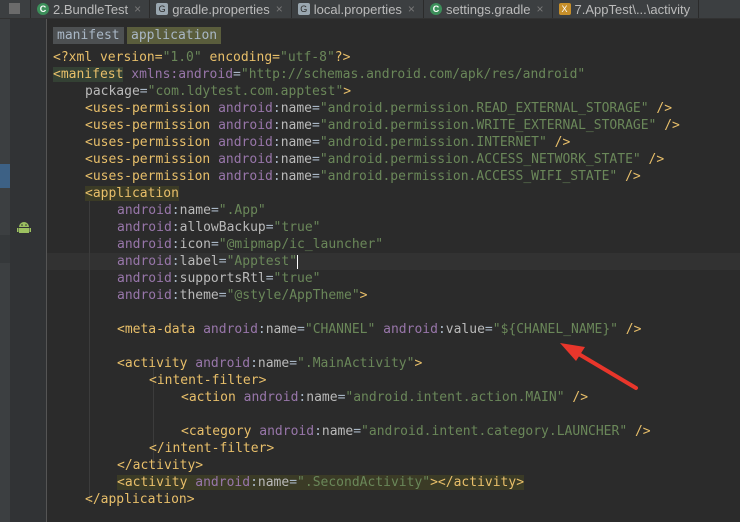 The image size is (740, 522). What do you see at coordinates (140, 499) in the screenshot?
I see `code-line: </application>` at bounding box center [140, 499].